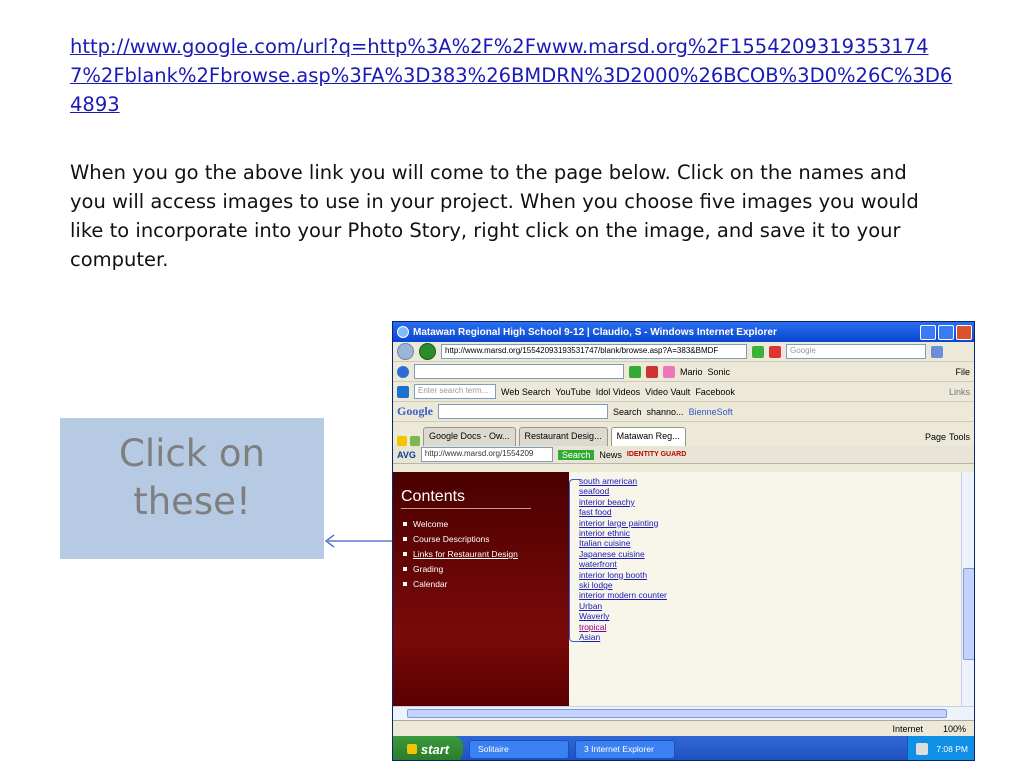 Image resolution: width=1024 pixels, height=768 pixels. I want to click on link-fast-food: fast food, so click(772, 512).